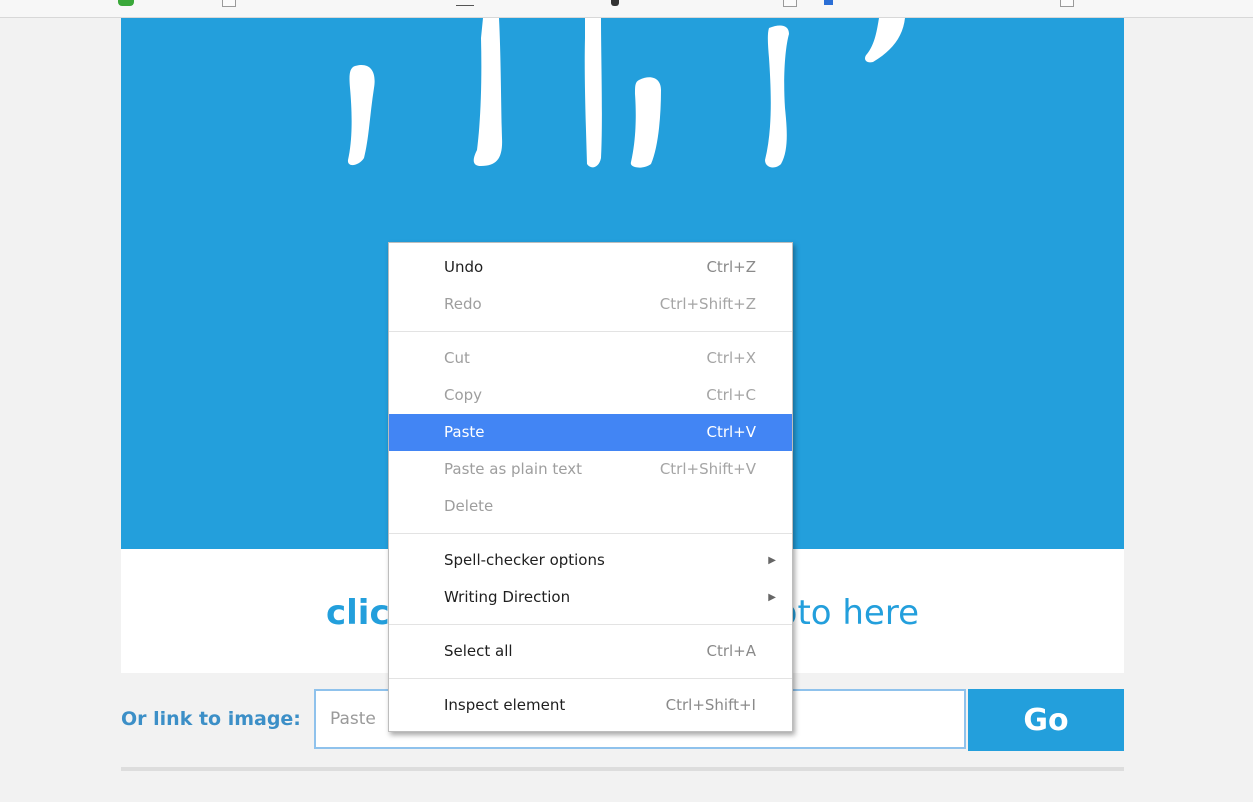  I want to click on menu-item-label: Writing Direction, so click(507, 597).